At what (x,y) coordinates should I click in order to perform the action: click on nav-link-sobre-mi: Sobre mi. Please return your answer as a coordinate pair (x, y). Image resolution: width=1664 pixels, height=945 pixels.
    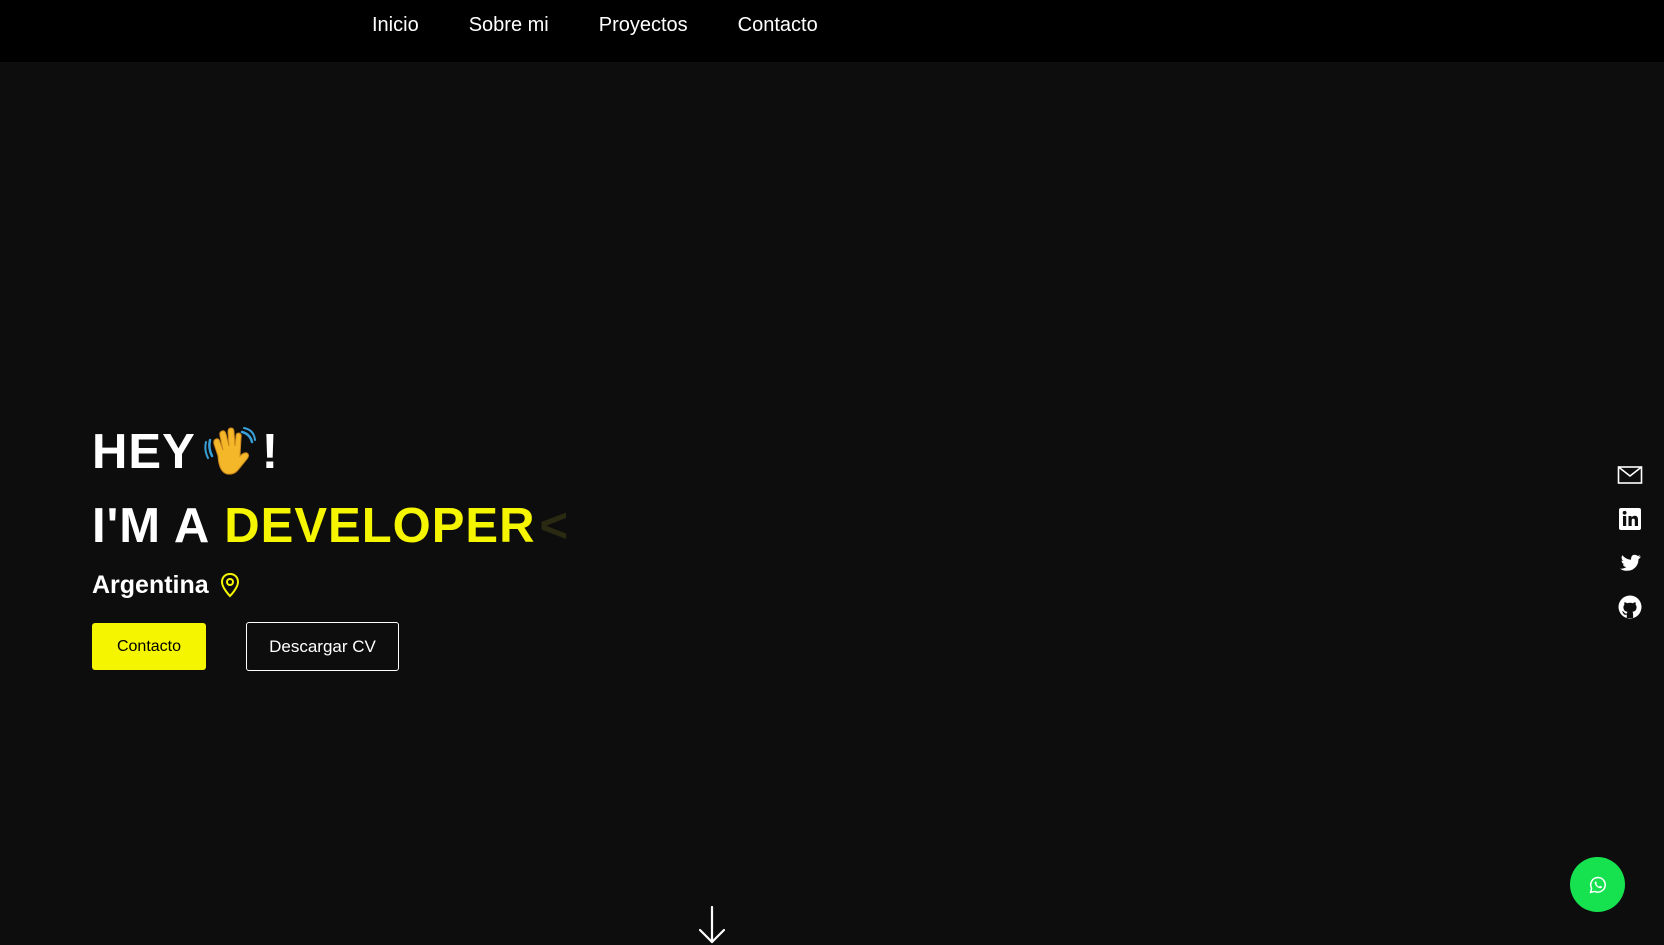
    Looking at the image, I should click on (509, 25).